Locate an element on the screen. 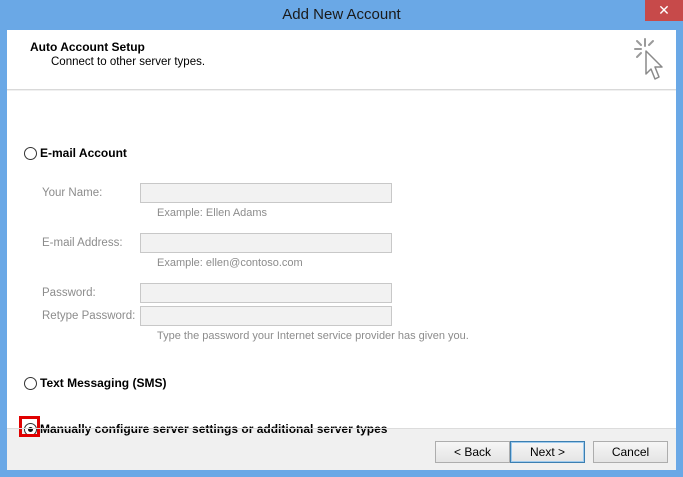 The image size is (683, 477). footer-divider is located at coordinates (341, 428).